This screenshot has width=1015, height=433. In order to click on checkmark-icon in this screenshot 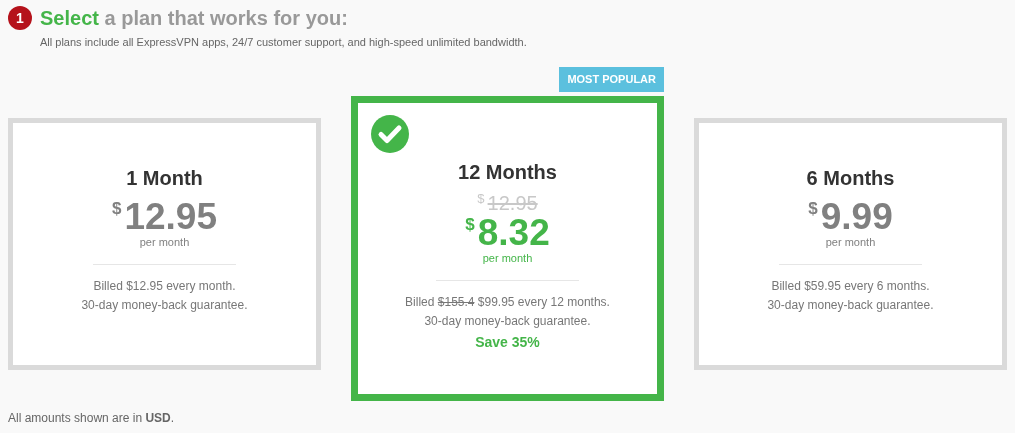, I will do `click(390, 134)`.